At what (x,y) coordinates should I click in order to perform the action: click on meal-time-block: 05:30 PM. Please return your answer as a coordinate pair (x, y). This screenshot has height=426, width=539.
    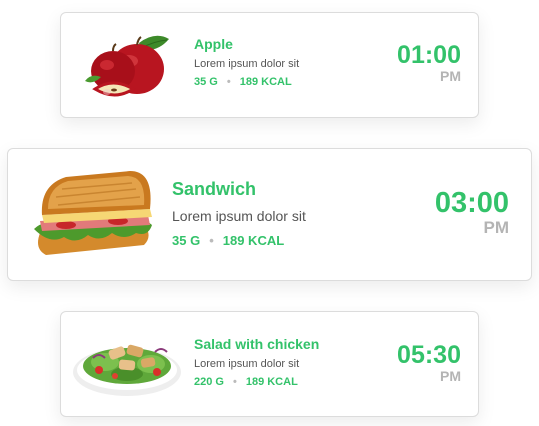
    Looking at the image, I should click on (429, 362).